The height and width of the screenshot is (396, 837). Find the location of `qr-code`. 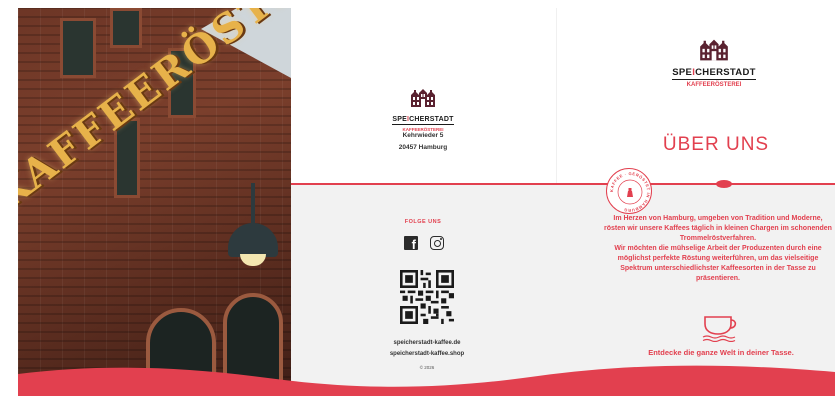

qr-code is located at coordinates (427, 297).